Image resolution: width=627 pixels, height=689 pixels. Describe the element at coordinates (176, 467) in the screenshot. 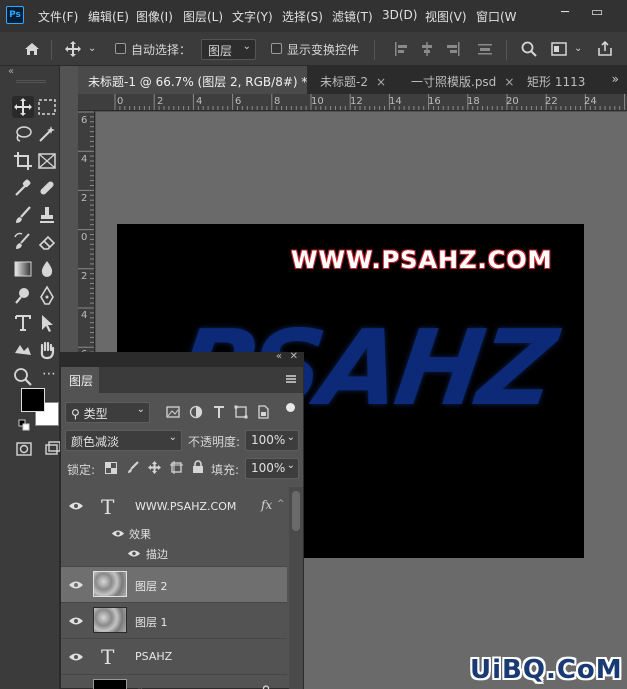

I see `lock-artboard-icon` at that location.